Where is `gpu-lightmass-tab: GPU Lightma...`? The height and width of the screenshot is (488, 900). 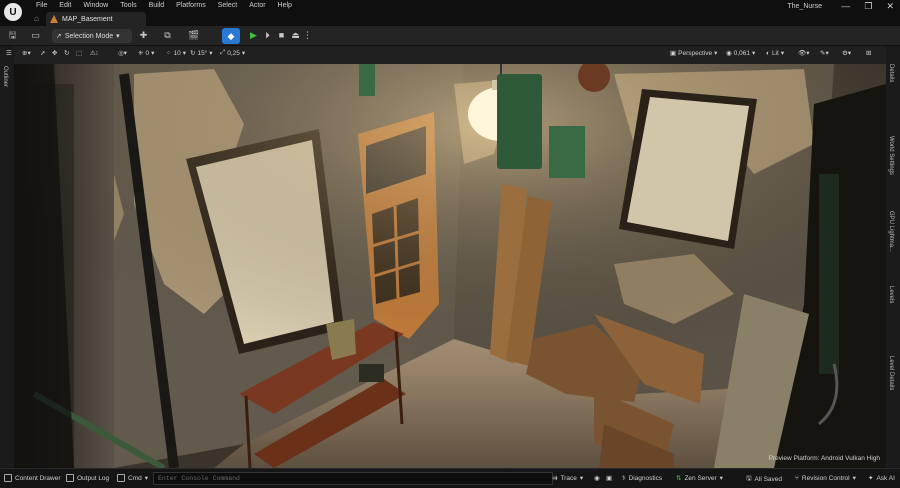
gpu-lightmass-tab: GPU Lightma... is located at coordinates (891, 231).